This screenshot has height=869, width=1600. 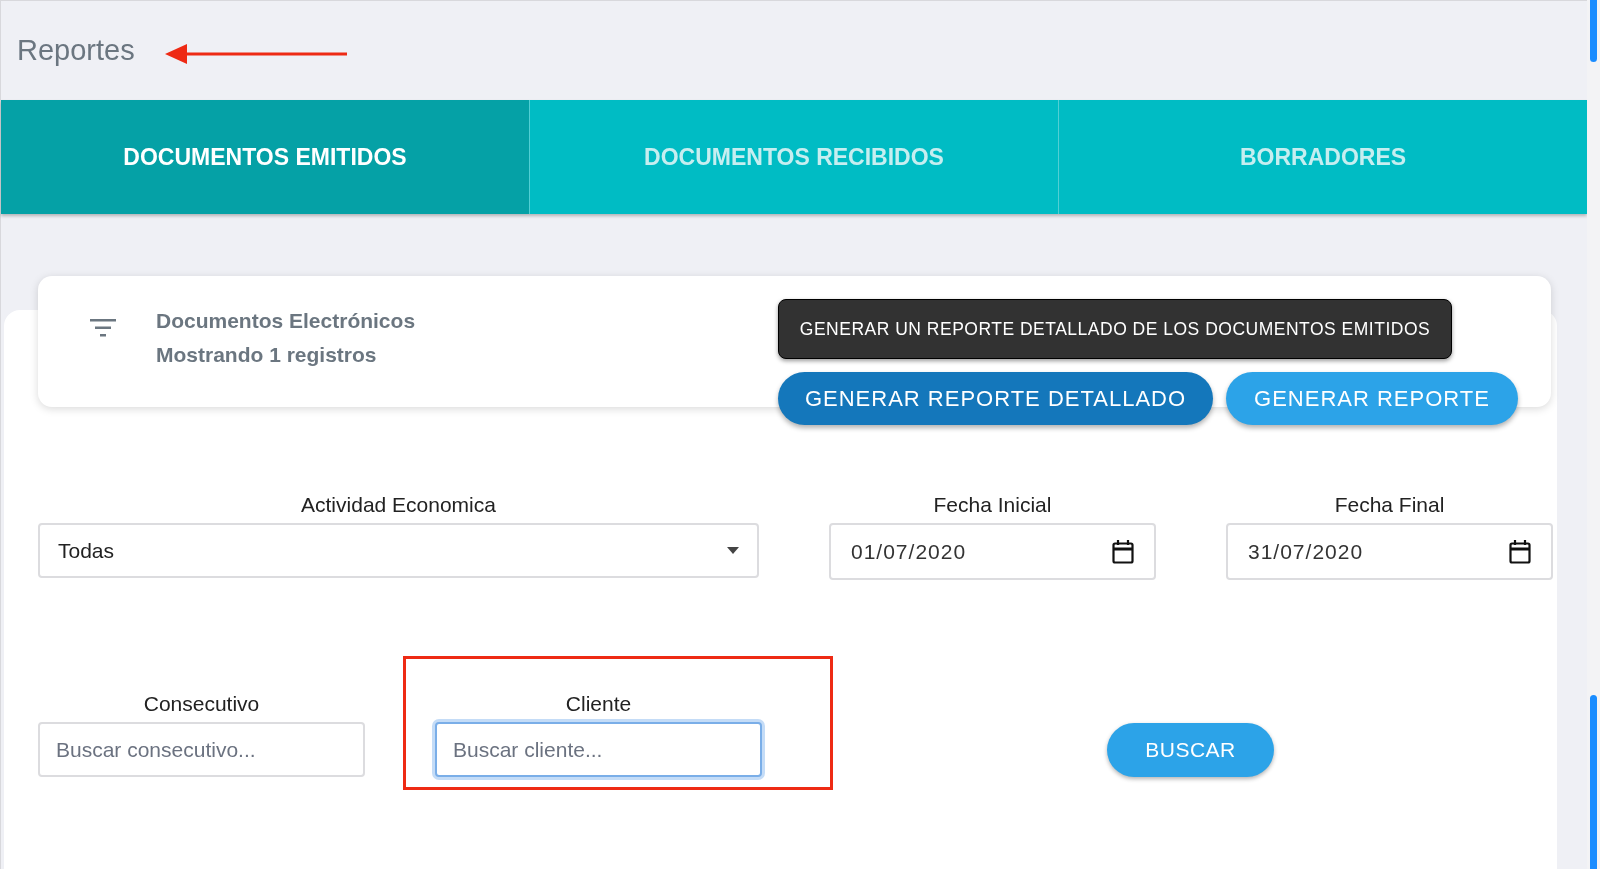 What do you see at coordinates (265, 157) in the screenshot?
I see `tab: DOCUMENTOS EMITIDOS` at bounding box center [265, 157].